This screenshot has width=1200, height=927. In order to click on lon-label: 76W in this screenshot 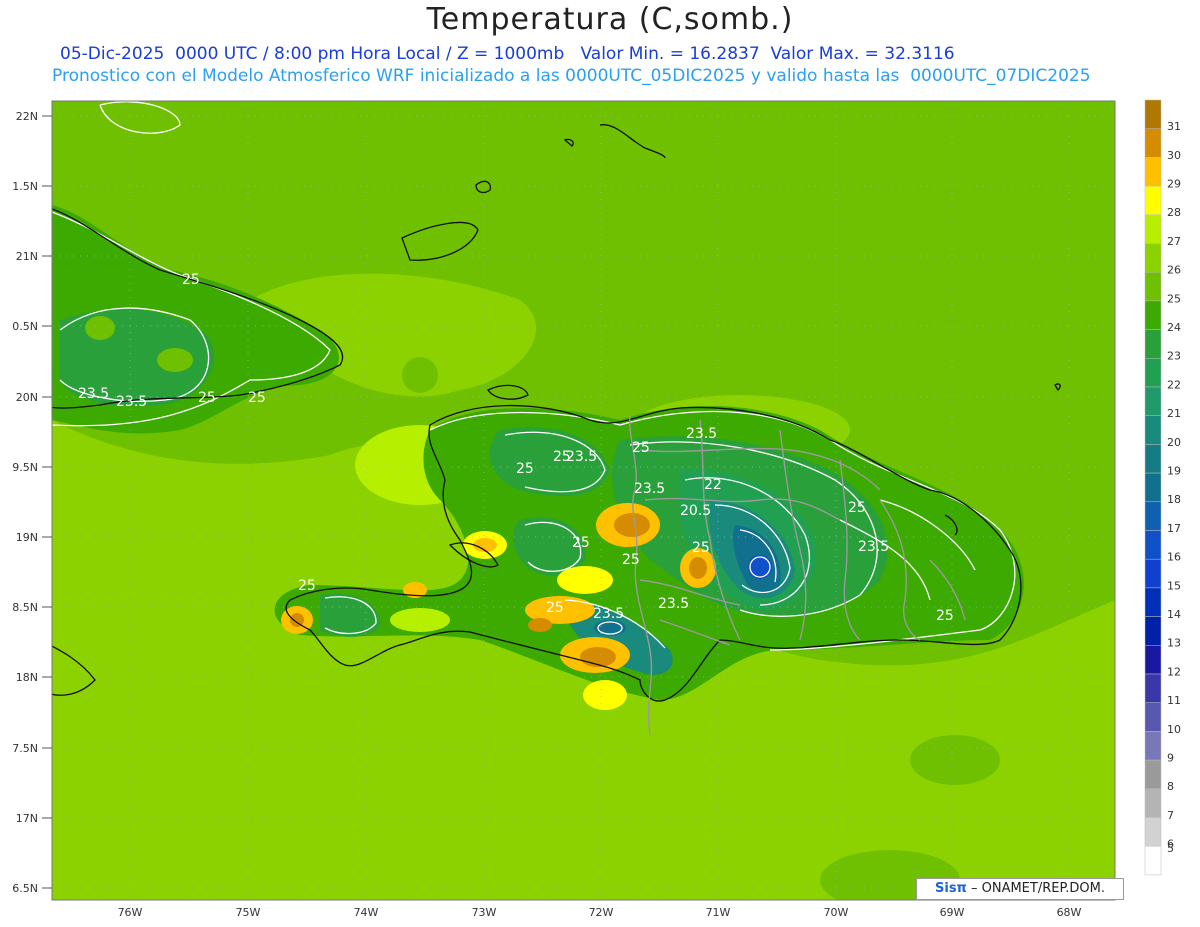, I will do `click(130, 912)`.